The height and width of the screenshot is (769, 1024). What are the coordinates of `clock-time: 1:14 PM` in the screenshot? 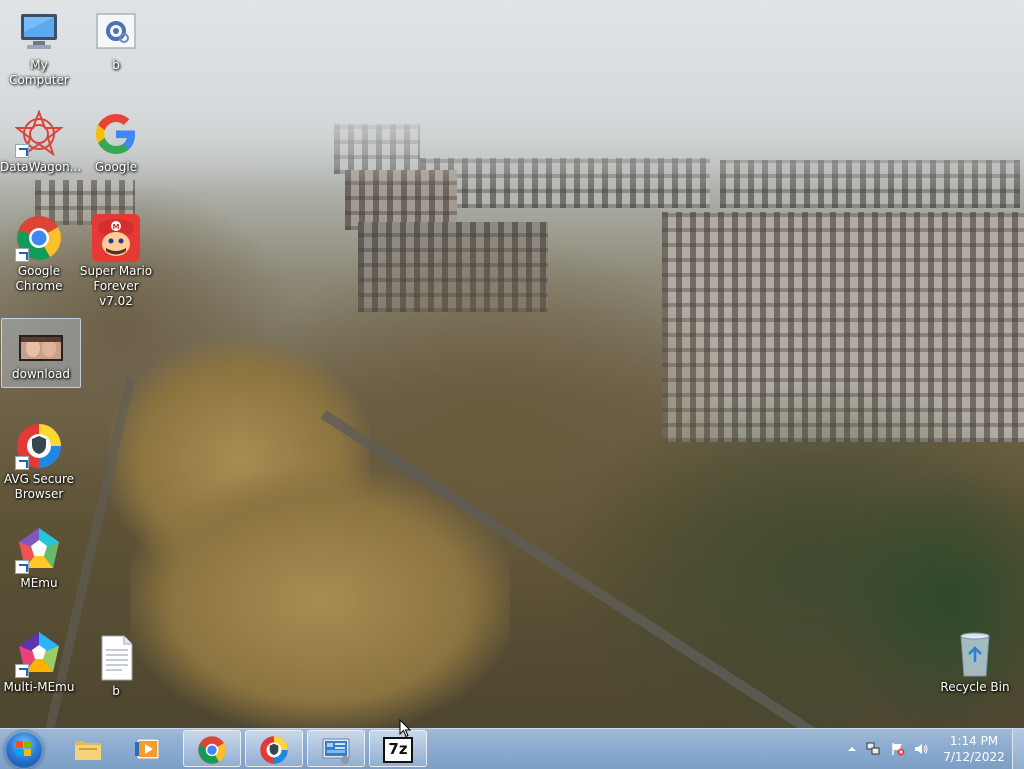 It's located at (974, 741).